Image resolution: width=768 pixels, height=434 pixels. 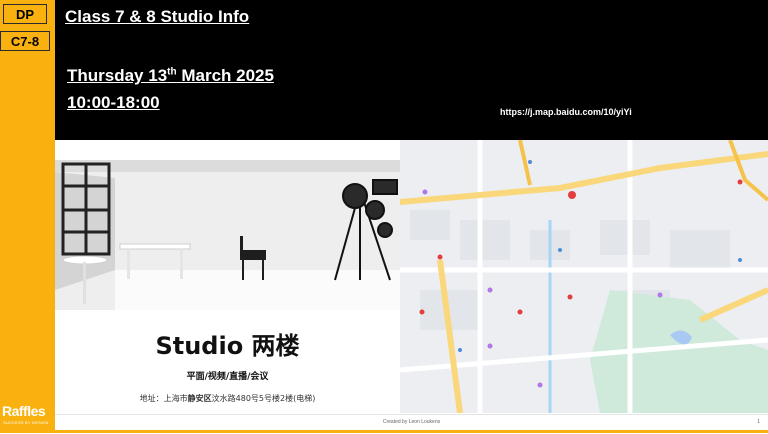 I want to click on raffles-logo: Raffles SUCCESS BY DESIGN, so click(x=28, y=417).